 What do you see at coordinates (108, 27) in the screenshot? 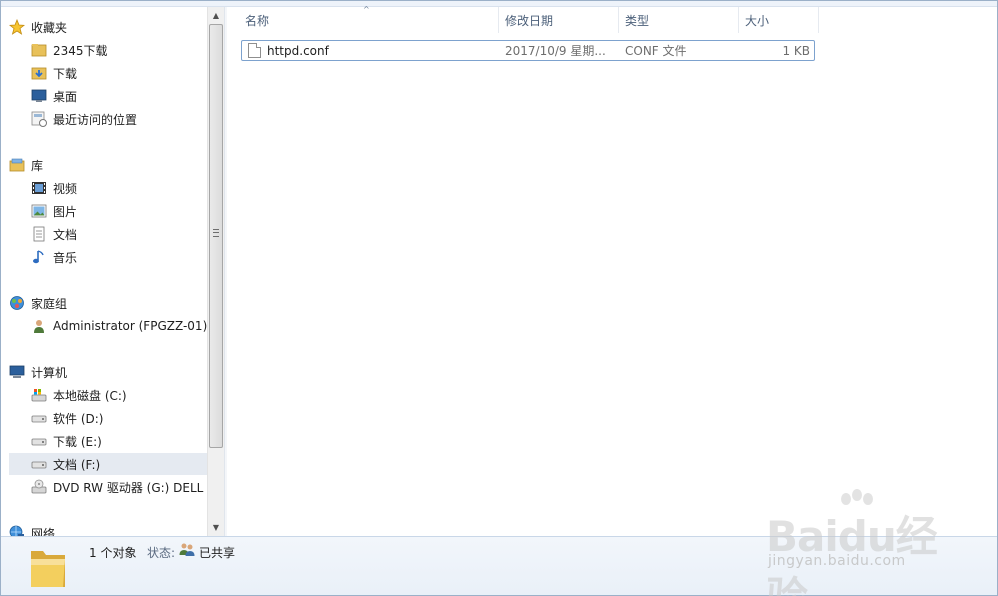
I see `nav-favorites: 收藏夹` at bounding box center [108, 27].